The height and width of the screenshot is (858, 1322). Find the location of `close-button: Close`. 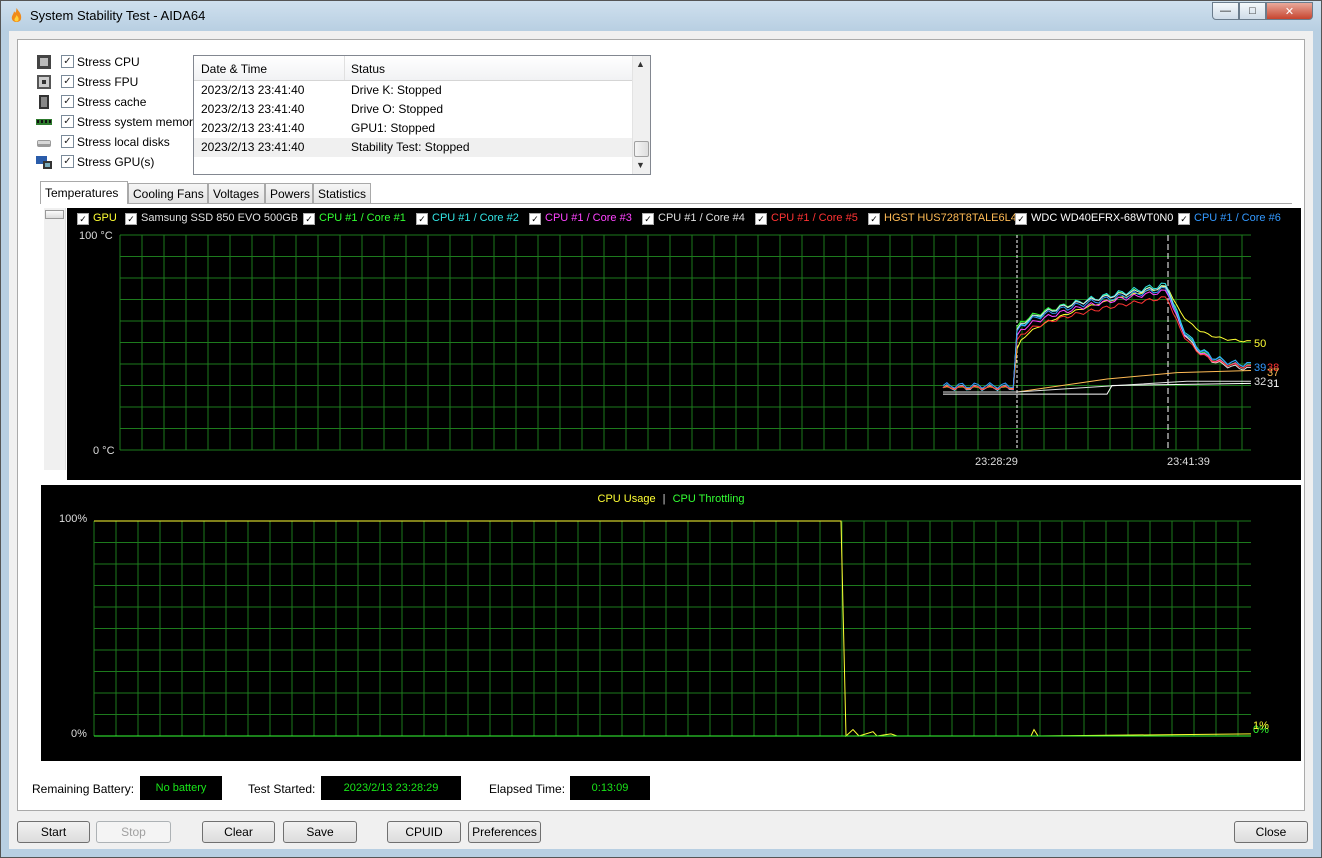

close-button: Close is located at coordinates (1271, 832).